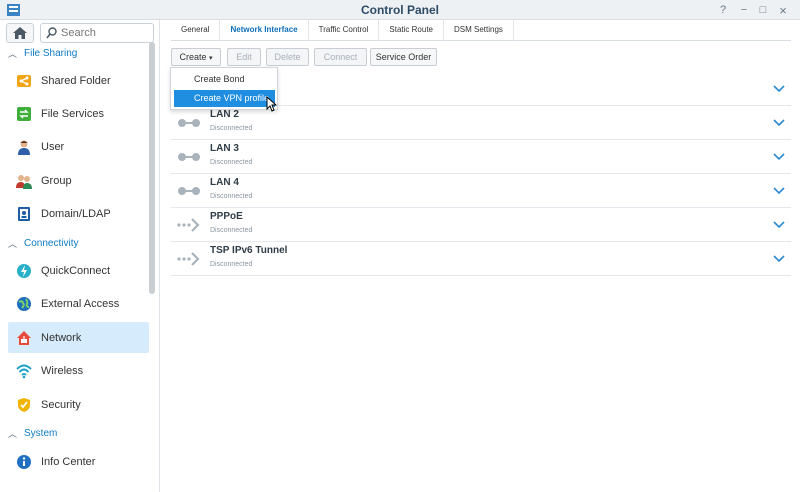 This screenshot has width=800, height=492. I want to click on network-icon, so click(24, 338).